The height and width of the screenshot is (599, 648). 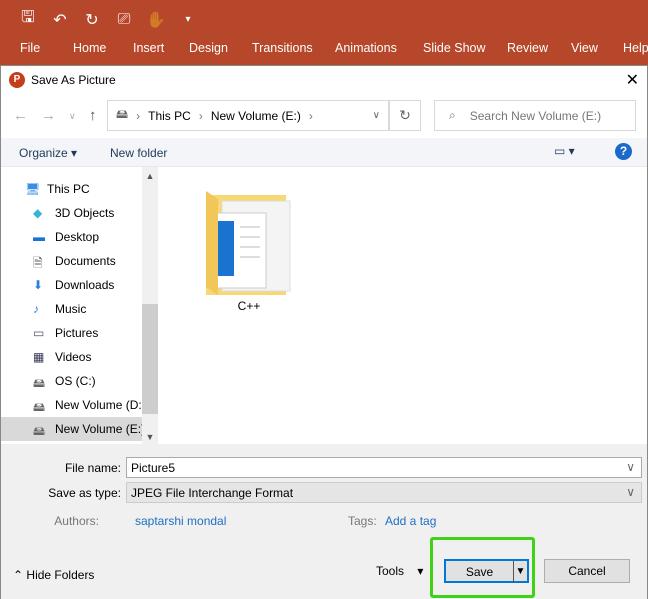 I want to click on nav-item-label: 3D Objects, so click(x=85, y=213).